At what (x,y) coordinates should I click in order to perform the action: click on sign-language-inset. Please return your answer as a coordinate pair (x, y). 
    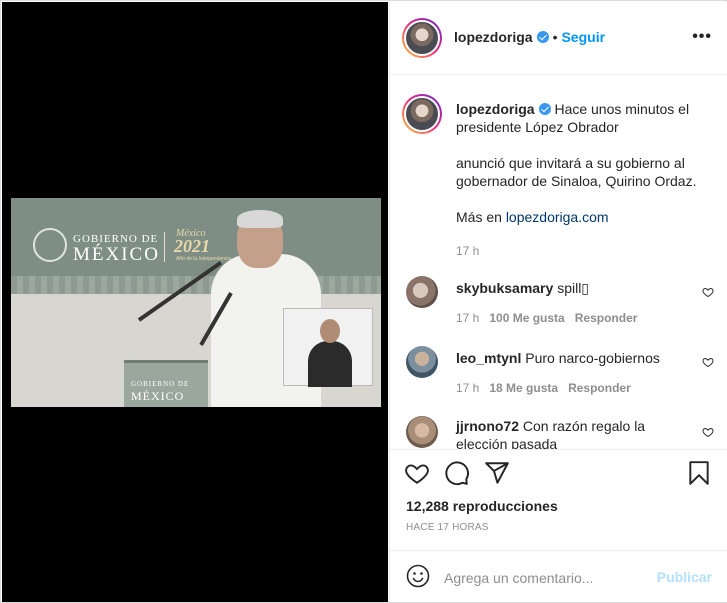
    Looking at the image, I should click on (328, 347).